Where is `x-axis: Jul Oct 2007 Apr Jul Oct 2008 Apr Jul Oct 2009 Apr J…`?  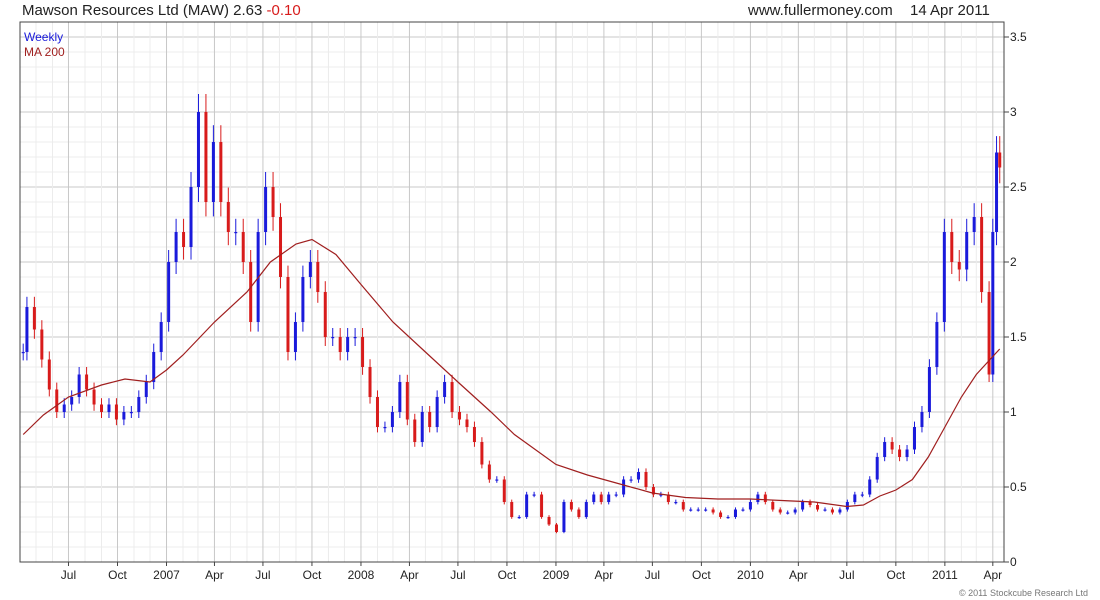
x-axis: Jul Oct 2007 Apr Jul Oct 2008 Apr Jul Oct 2009 Apr J… is located at coordinates (531, 572).